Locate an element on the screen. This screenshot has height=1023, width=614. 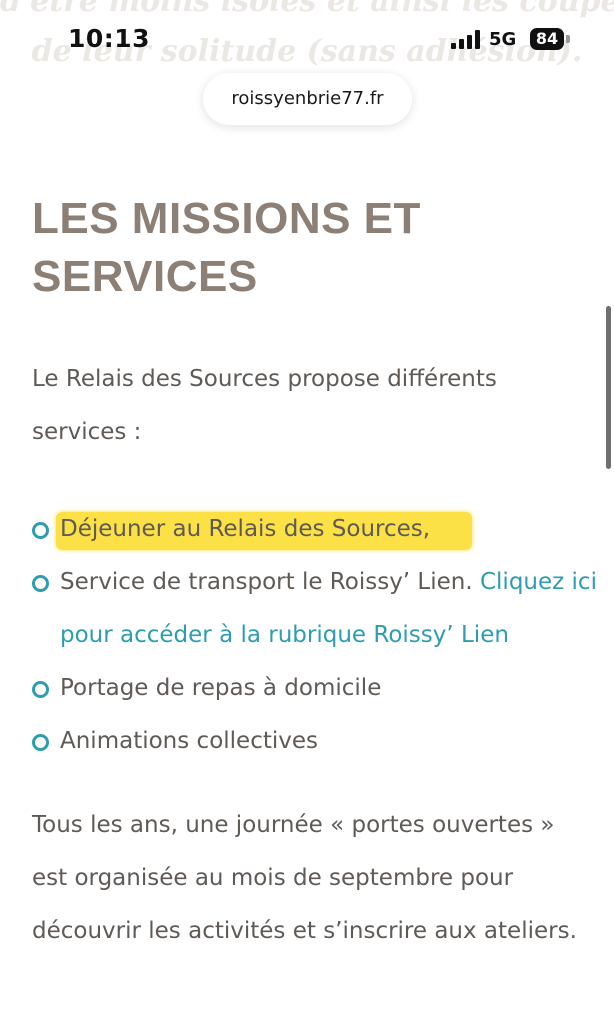
address-bar: roissyenbrie77.fr is located at coordinates (307, 99).